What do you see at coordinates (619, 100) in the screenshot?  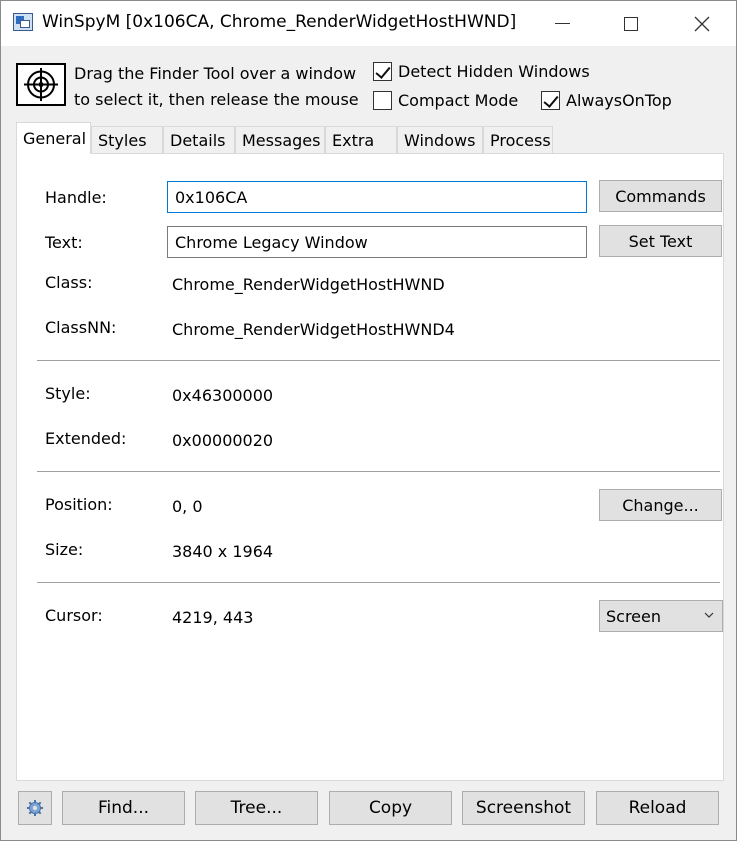 I see `always-on-top-label: AlwaysOnTop` at bounding box center [619, 100].